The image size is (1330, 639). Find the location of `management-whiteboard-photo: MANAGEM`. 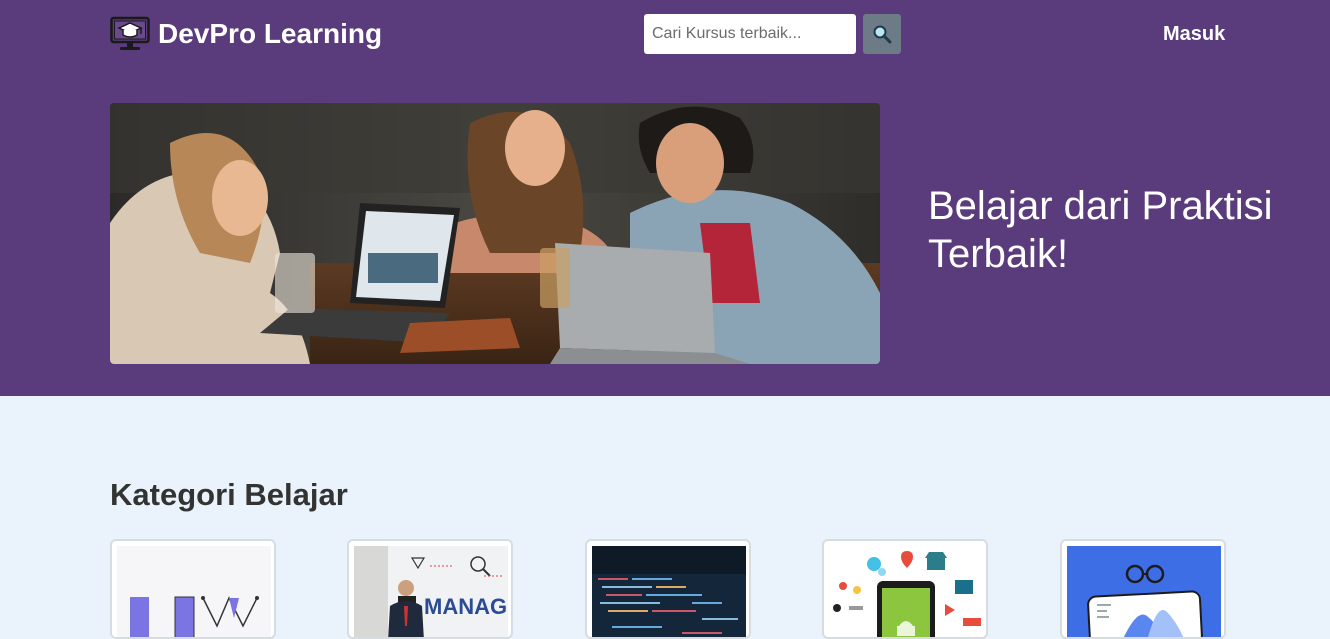

management-whiteboard-photo: MANAGEM is located at coordinates (431, 591).